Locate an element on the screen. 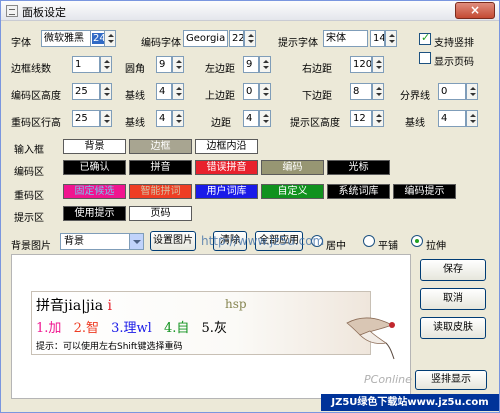 The height and width of the screenshot is (413, 500). bg-image-label: 背景图片 is located at coordinates (31, 246).